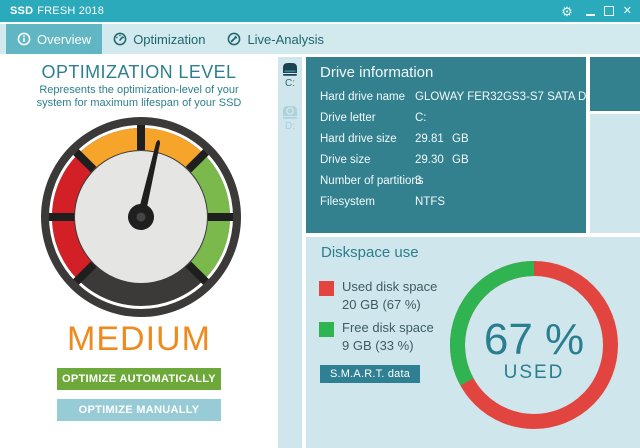 This screenshot has width=640, height=448. Describe the element at coordinates (451, 118) in the screenshot. I see `table-row: Drive letter C:` at that location.